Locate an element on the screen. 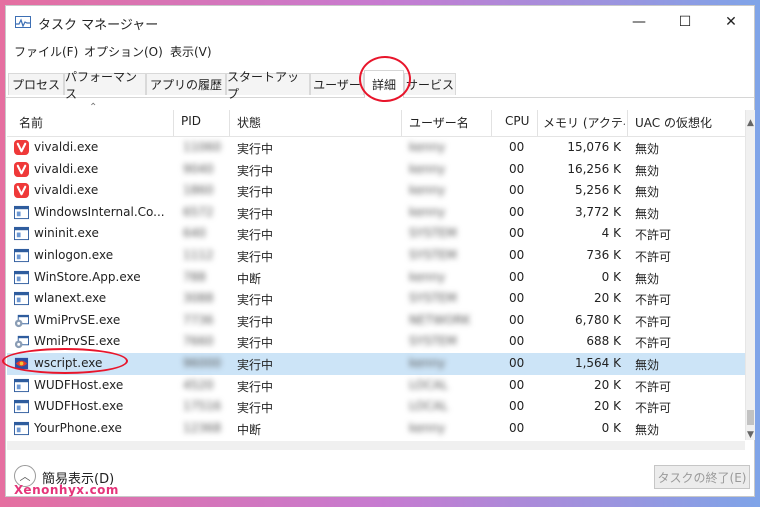 The height and width of the screenshot is (507, 760). column-username: ユーザー名 is located at coordinates (439, 122).